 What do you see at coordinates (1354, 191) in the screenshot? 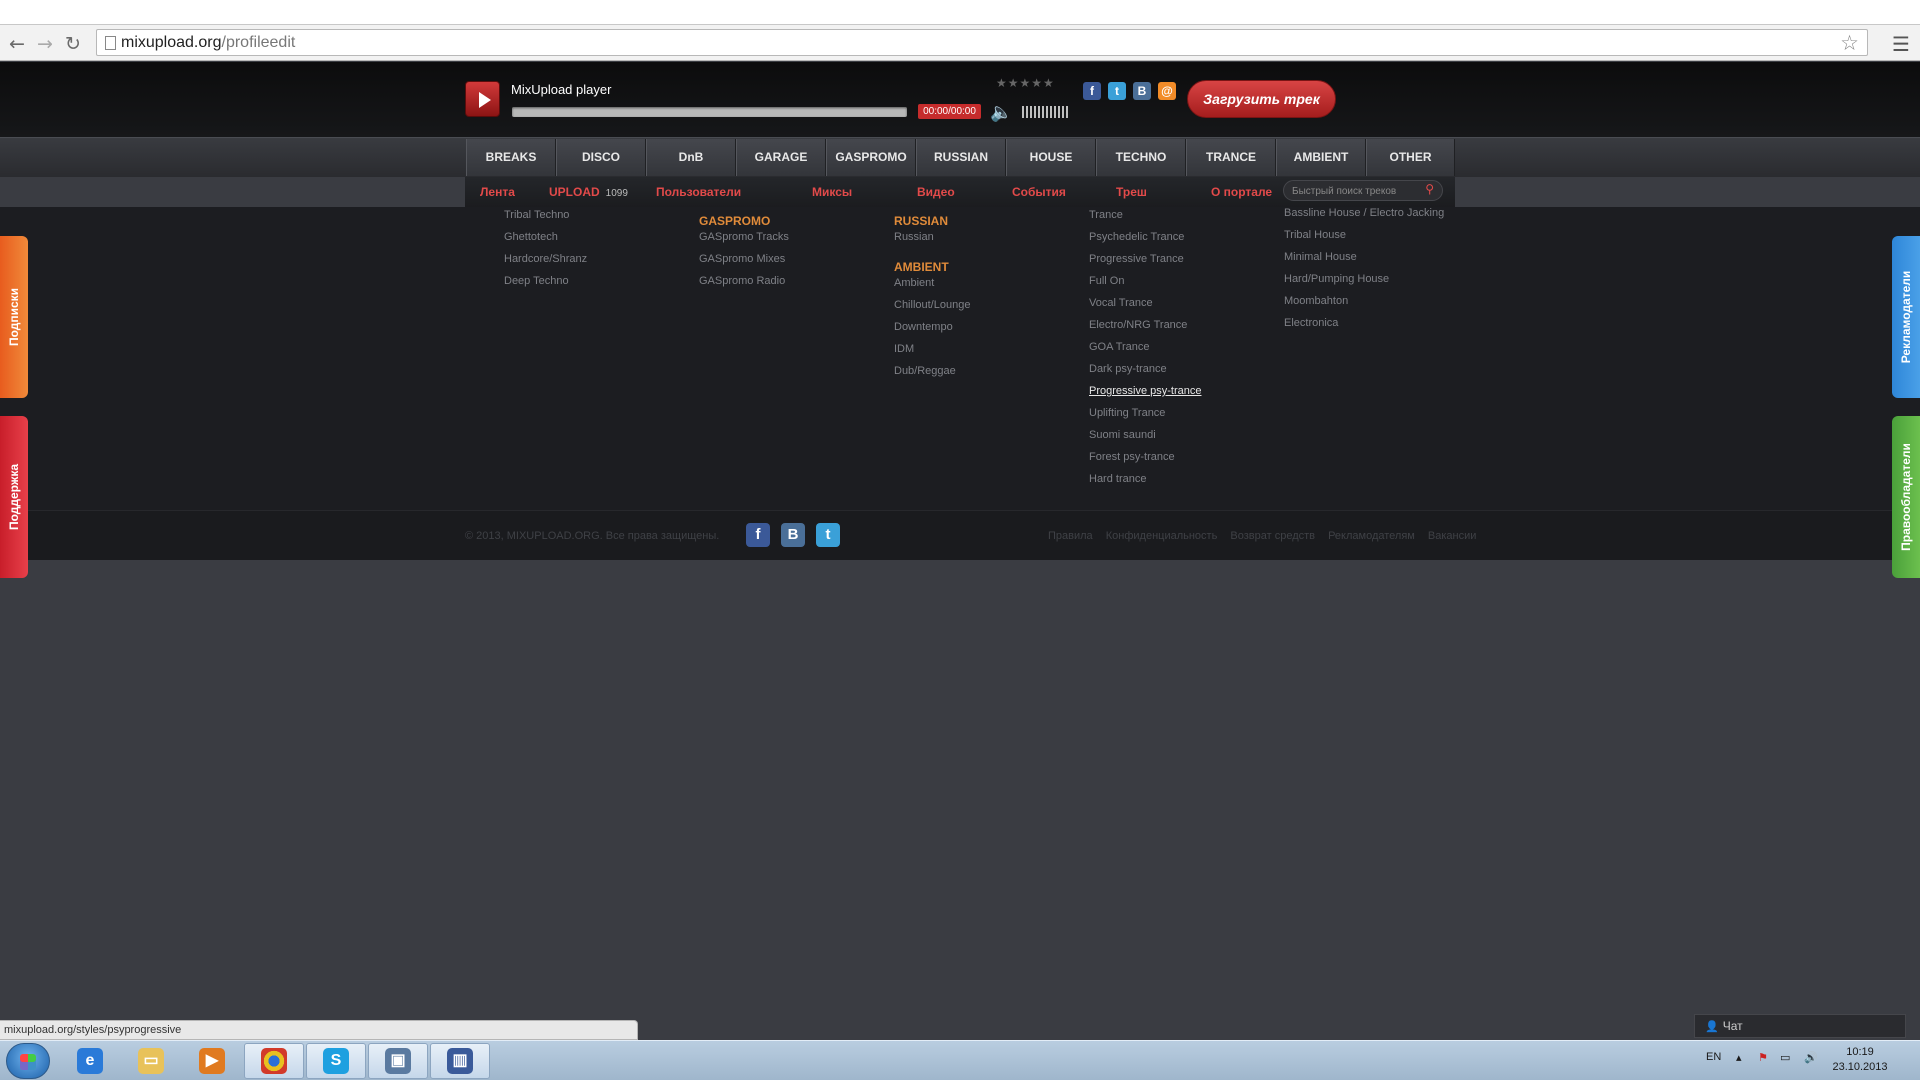
I see `search-input` at bounding box center [1354, 191].